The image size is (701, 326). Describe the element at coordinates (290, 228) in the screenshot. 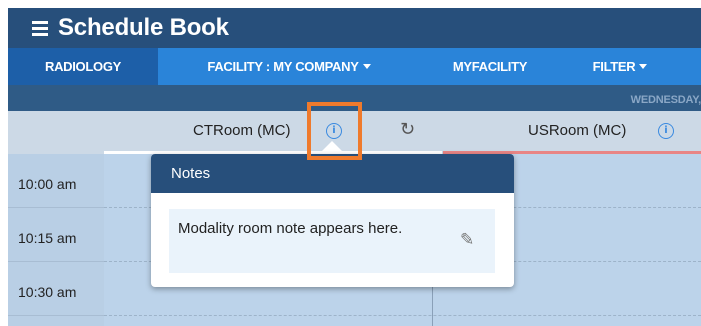

I see `note-text: Modality room note appears here.` at that location.